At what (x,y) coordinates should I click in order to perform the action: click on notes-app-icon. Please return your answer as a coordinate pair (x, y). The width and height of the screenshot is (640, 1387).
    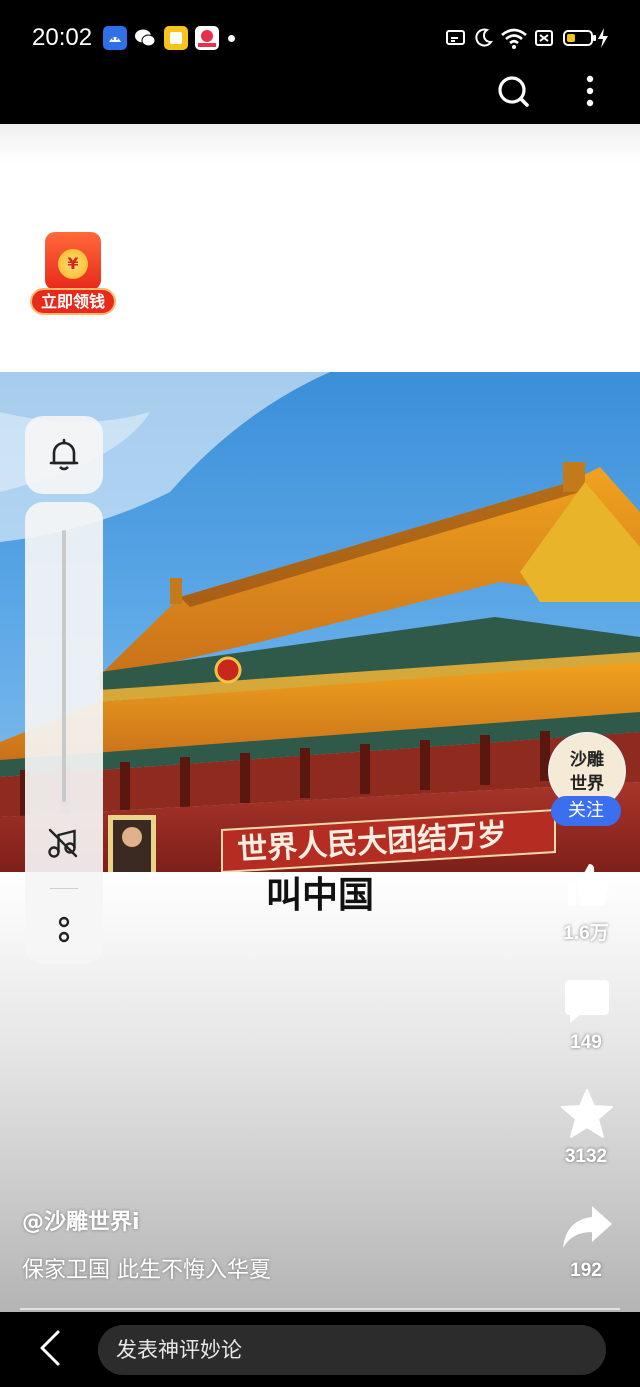
    Looking at the image, I should click on (176, 38).